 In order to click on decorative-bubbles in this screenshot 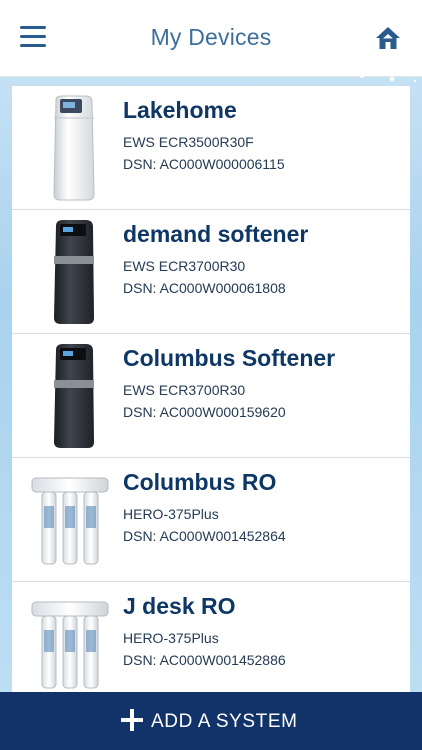, I will do `click(388, 77)`.